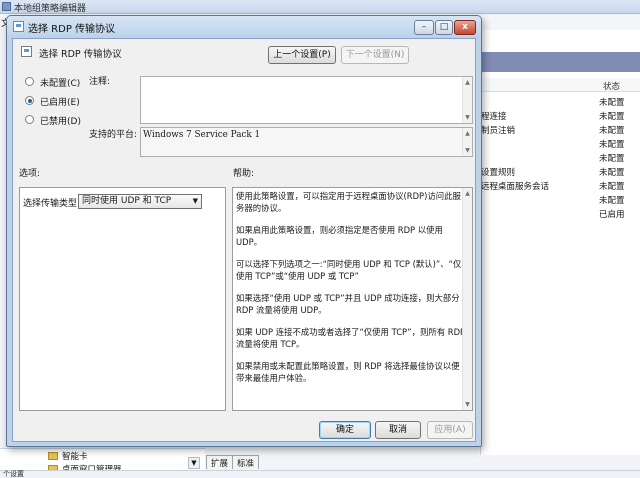 The height and width of the screenshot is (478, 640). What do you see at coordinates (444, 27) in the screenshot?
I see `maximize-button: □` at bounding box center [444, 27].